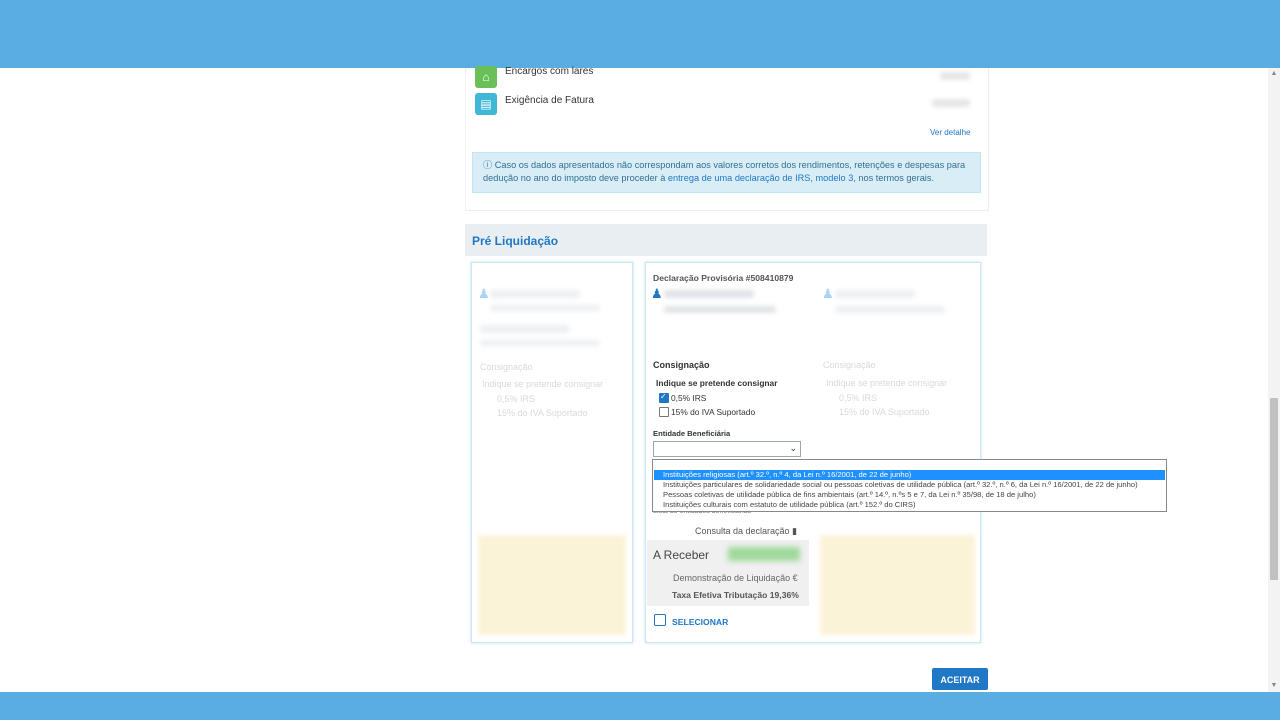 The width and height of the screenshot is (1280, 720). Describe the element at coordinates (950, 132) in the screenshot. I see `ver-detalhe-link: Ver detalhe` at that location.